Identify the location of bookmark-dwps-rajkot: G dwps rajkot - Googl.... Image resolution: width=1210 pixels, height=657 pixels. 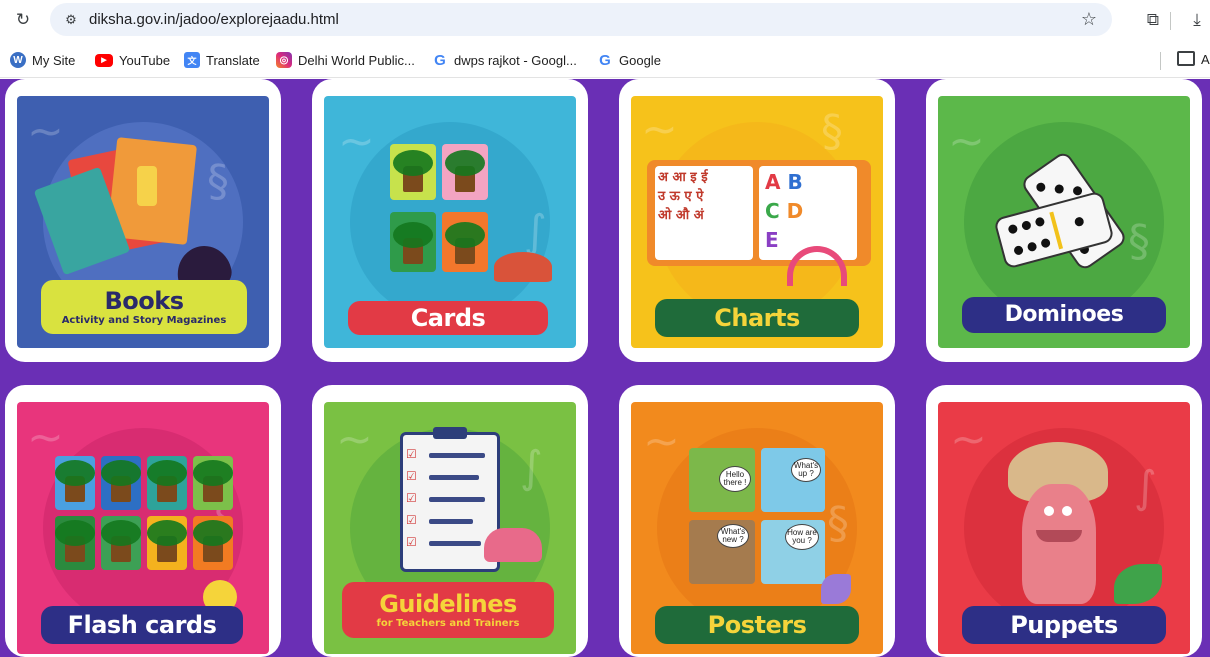
(504, 60).